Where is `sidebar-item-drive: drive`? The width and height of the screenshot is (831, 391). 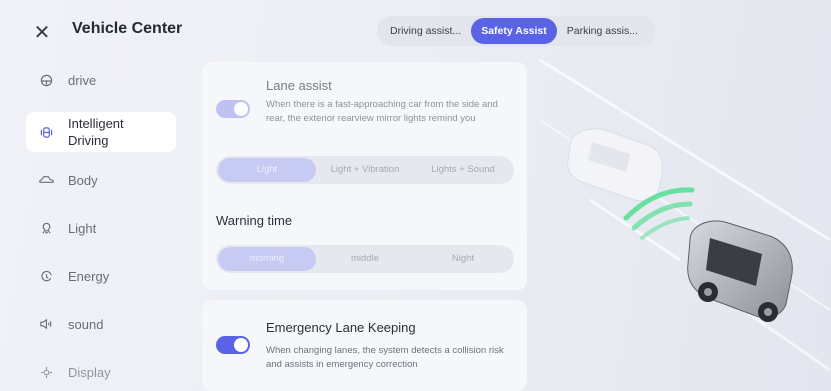 sidebar-item-drive: drive is located at coordinates (101, 80).